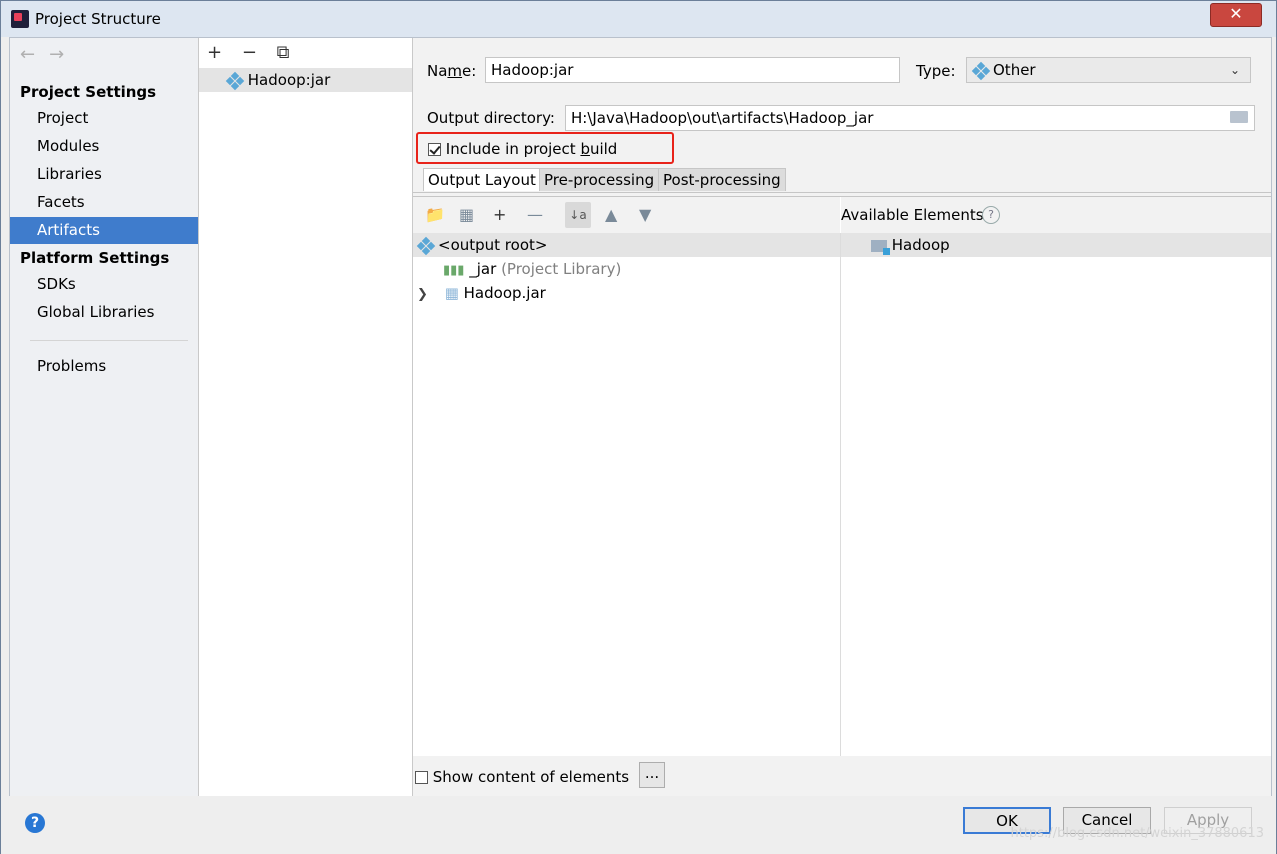 The image size is (1277, 854). Describe the element at coordinates (626, 215) in the screenshot. I see `layout-toolbar: 📁 ▦ + — ↓a ▲ ▼` at that location.